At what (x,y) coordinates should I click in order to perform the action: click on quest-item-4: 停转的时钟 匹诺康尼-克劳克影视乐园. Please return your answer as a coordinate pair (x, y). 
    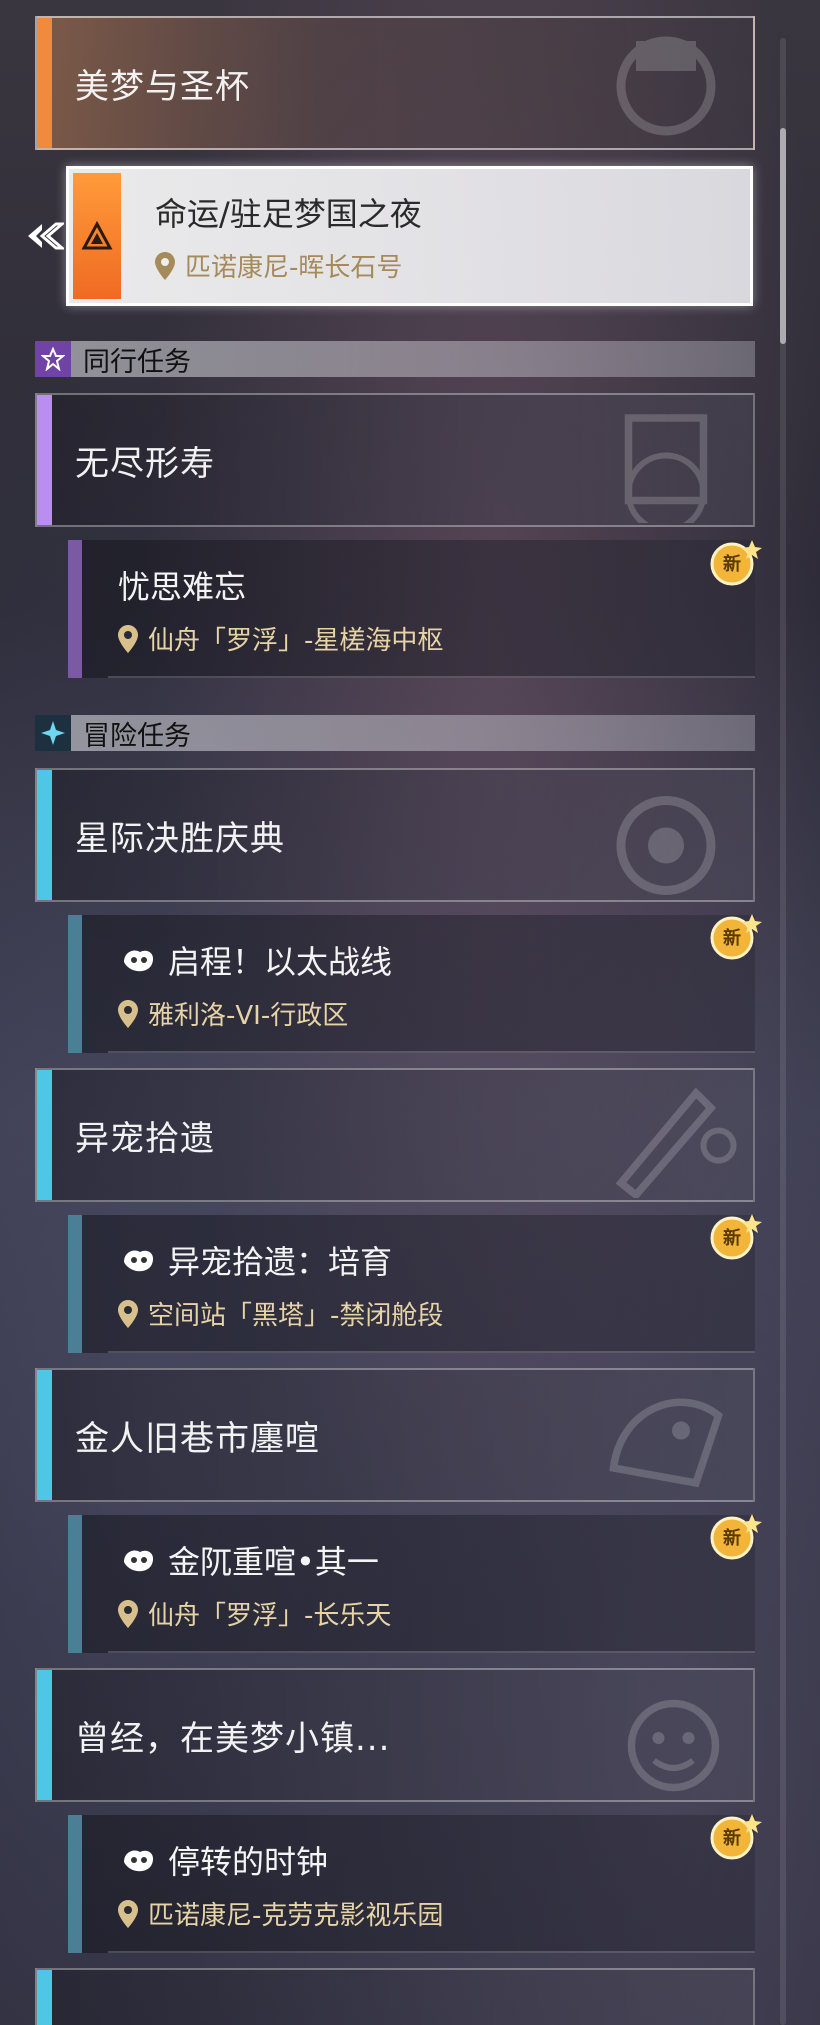
    Looking at the image, I should click on (411, 1884).